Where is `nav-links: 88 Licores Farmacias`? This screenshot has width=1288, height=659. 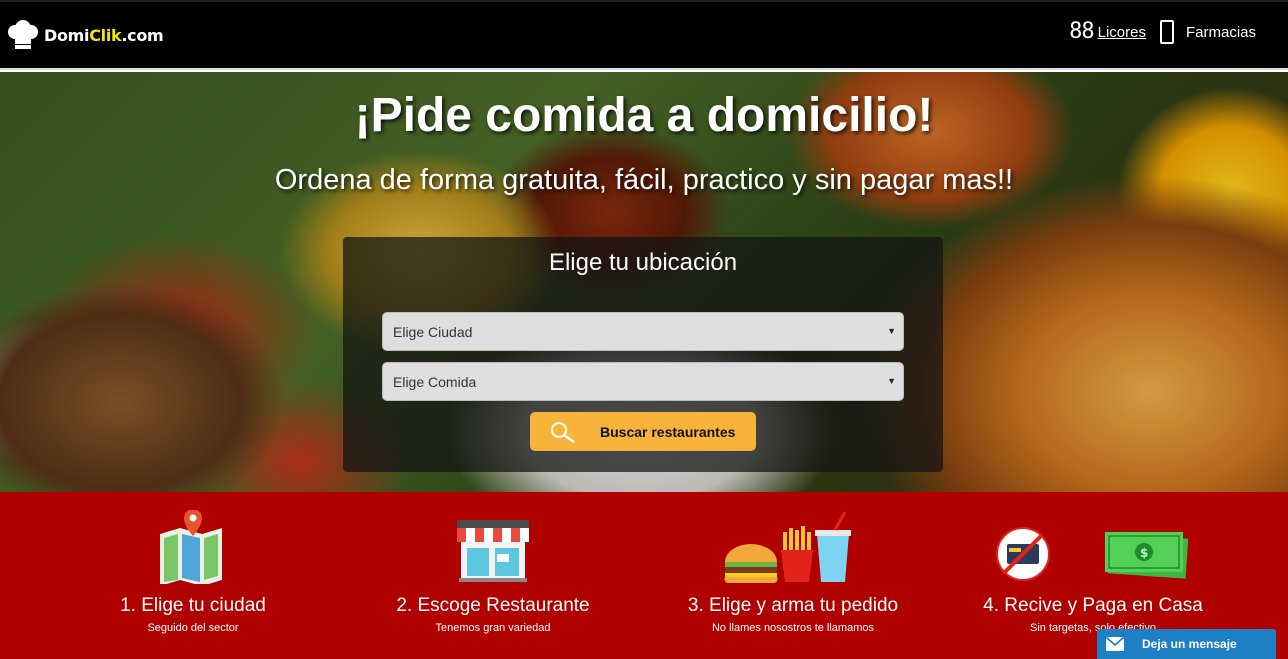 nav-links: 88 Licores Farmacias is located at coordinates (1162, 32).